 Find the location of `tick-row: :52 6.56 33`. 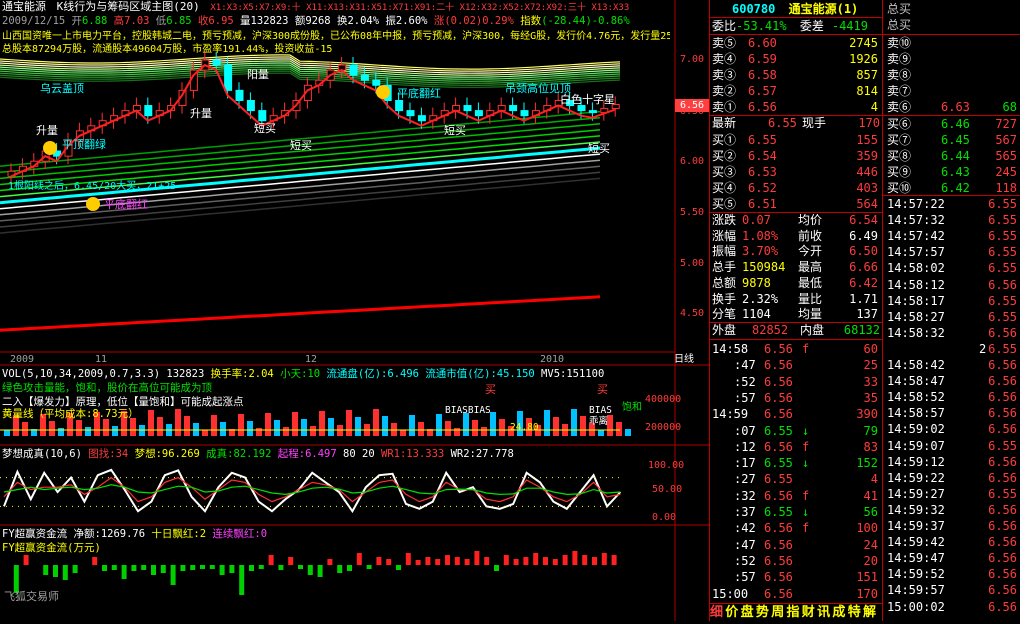

tick-row: :52 6.56 33 is located at coordinates (796, 382).